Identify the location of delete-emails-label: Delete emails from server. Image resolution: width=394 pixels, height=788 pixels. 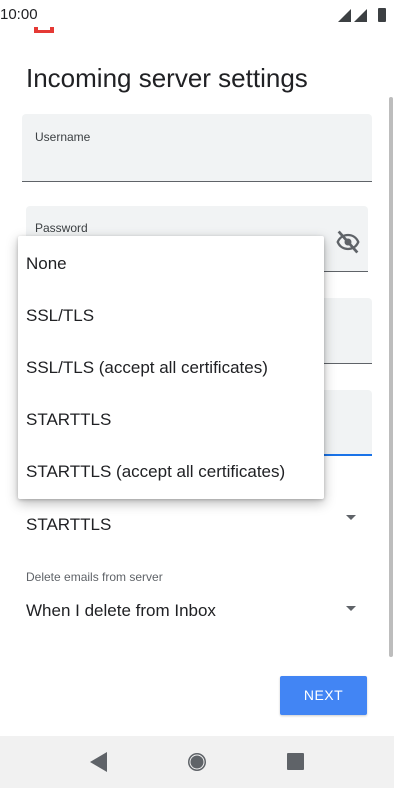
(94, 577).